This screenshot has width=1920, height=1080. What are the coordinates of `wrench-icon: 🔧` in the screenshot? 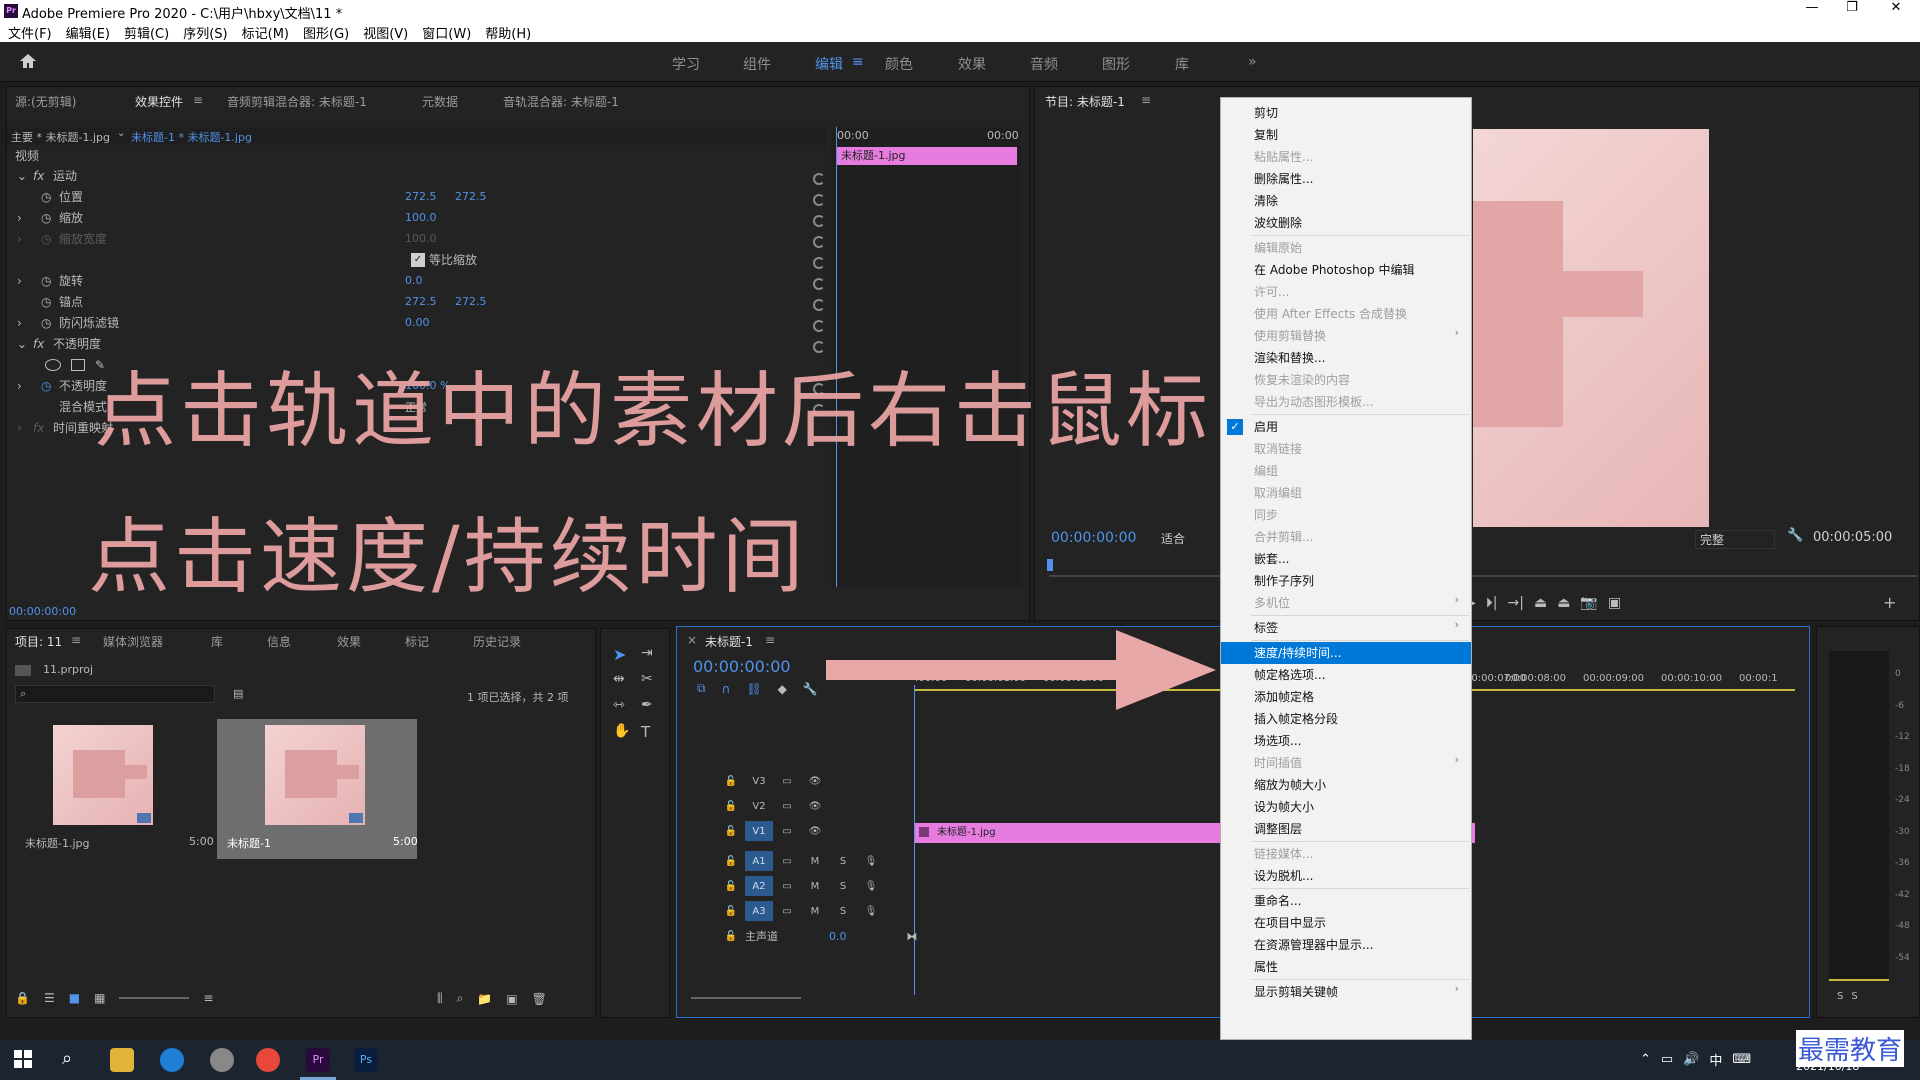 It's located at (1795, 535).